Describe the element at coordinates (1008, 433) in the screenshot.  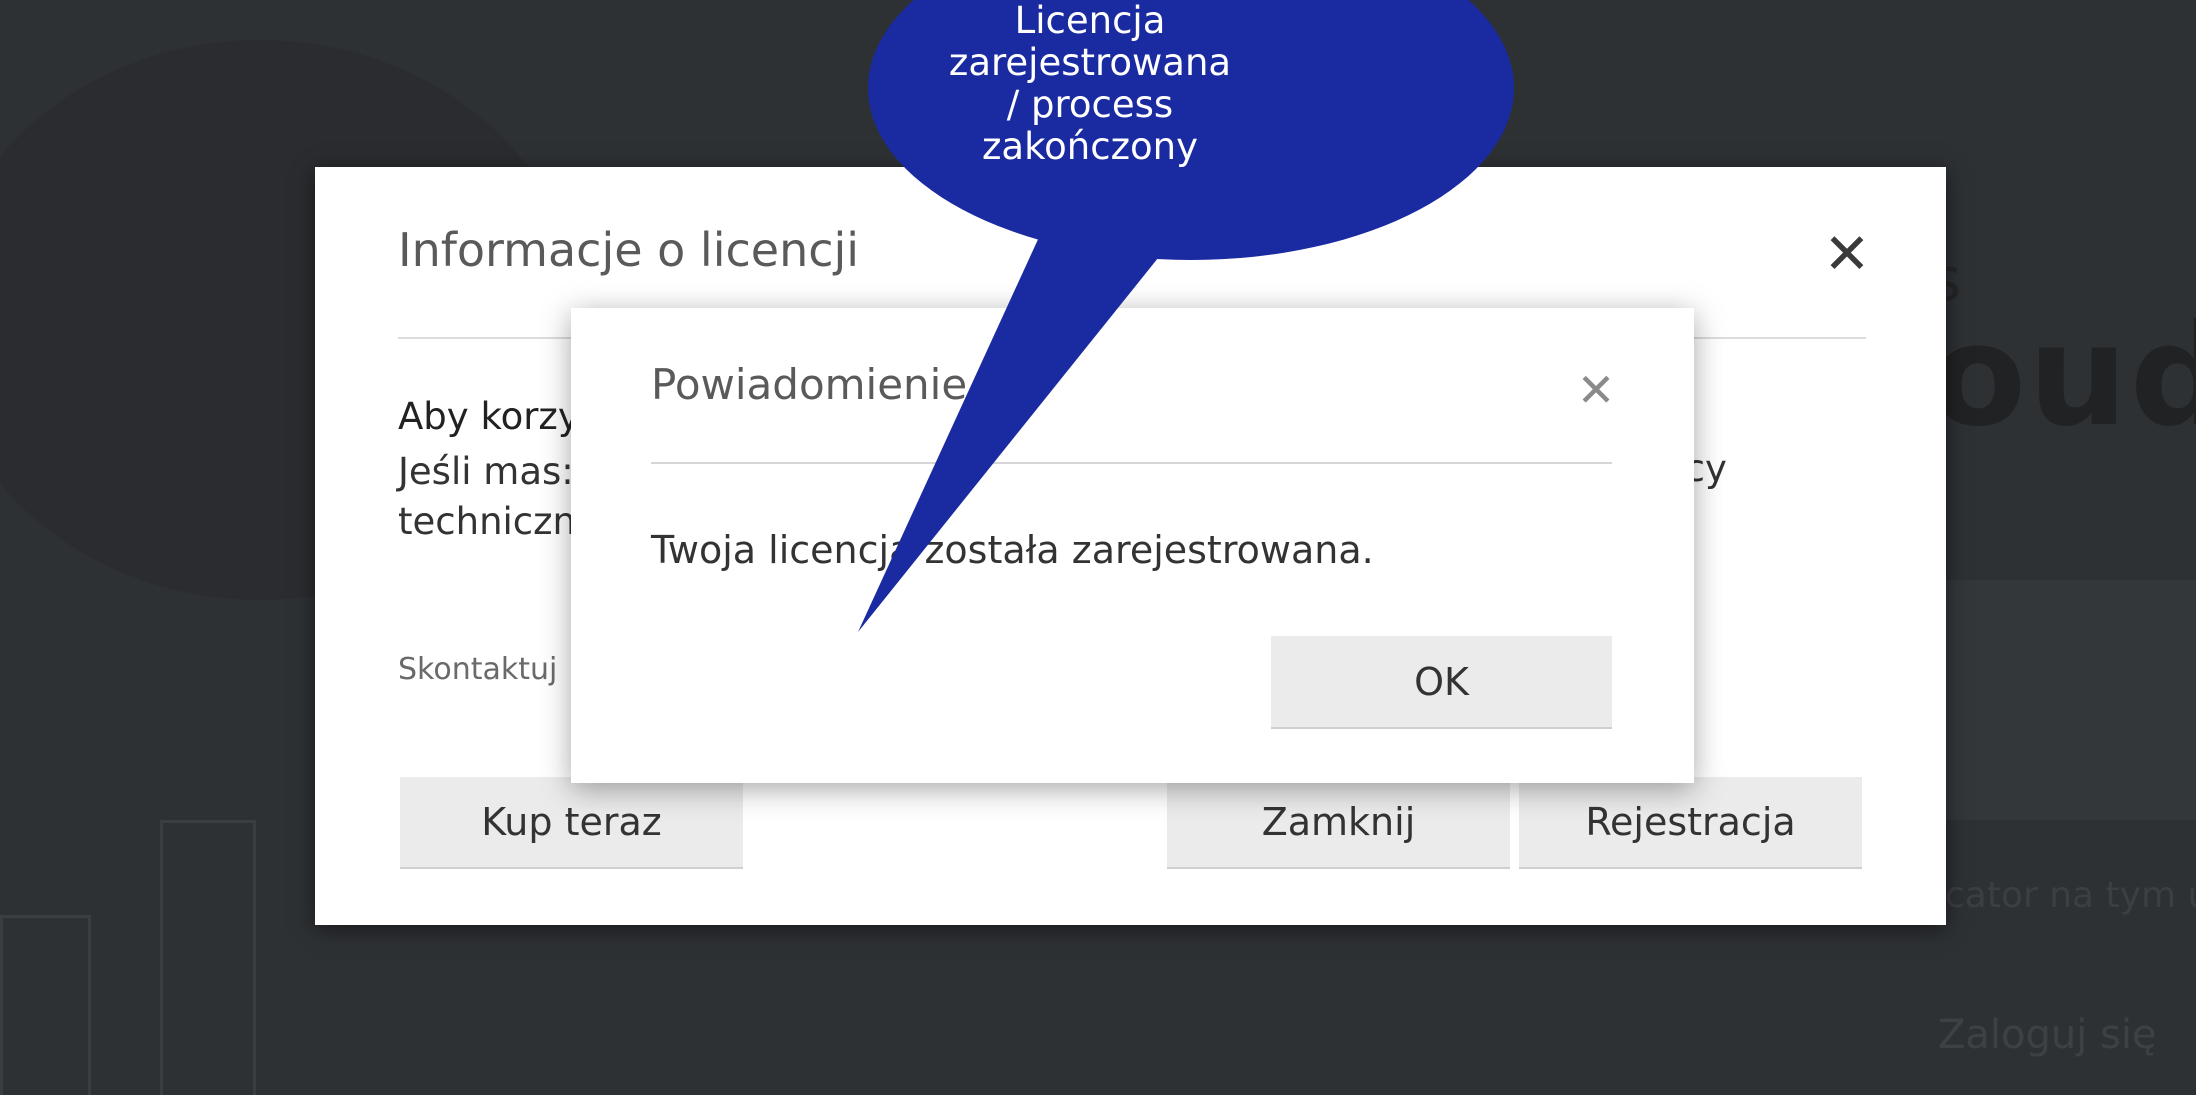
I see `callout-bubble` at that location.